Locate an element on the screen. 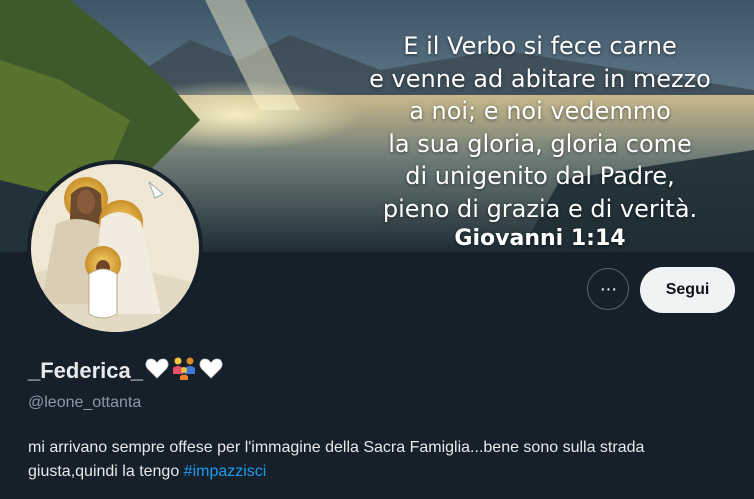 Image resolution: width=754 pixels, height=499 pixels. display-name: _Federica_ is located at coordinates (85, 370).